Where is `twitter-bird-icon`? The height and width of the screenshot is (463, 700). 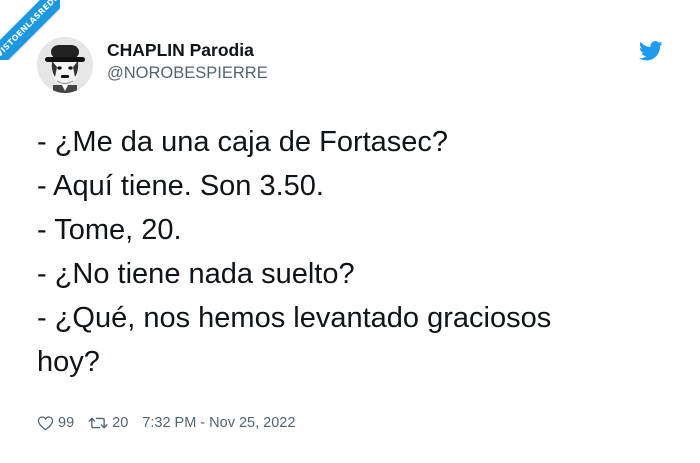 twitter-bird-icon is located at coordinates (650, 51).